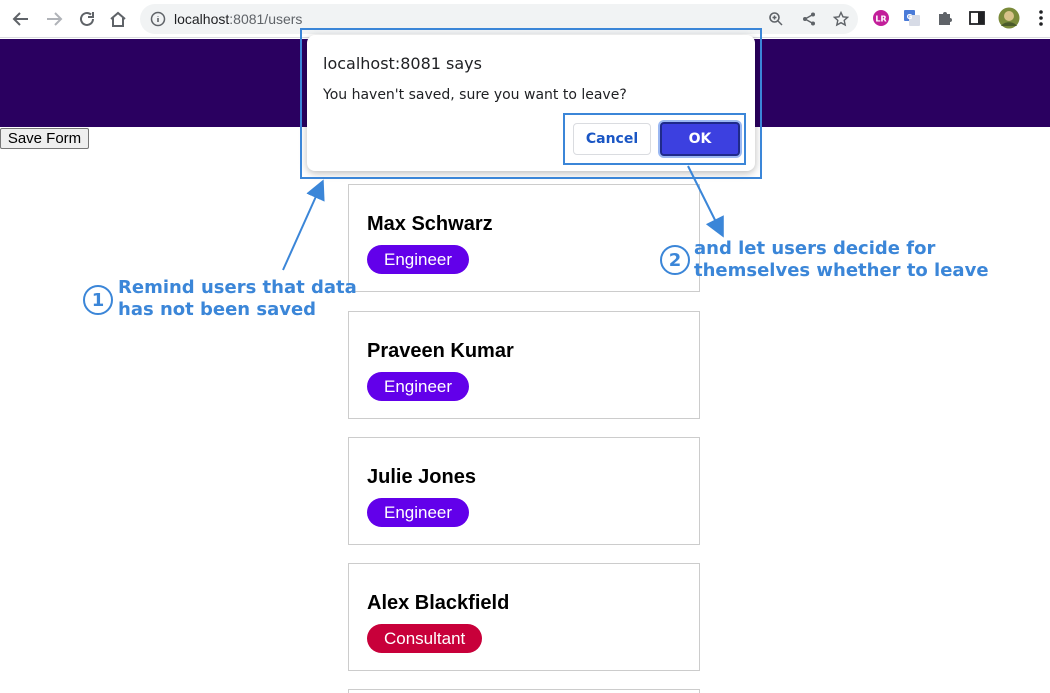 The width and height of the screenshot is (1050, 693). Describe the element at coordinates (98, 300) in the screenshot. I see `annotation-number-one: 1` at that location.